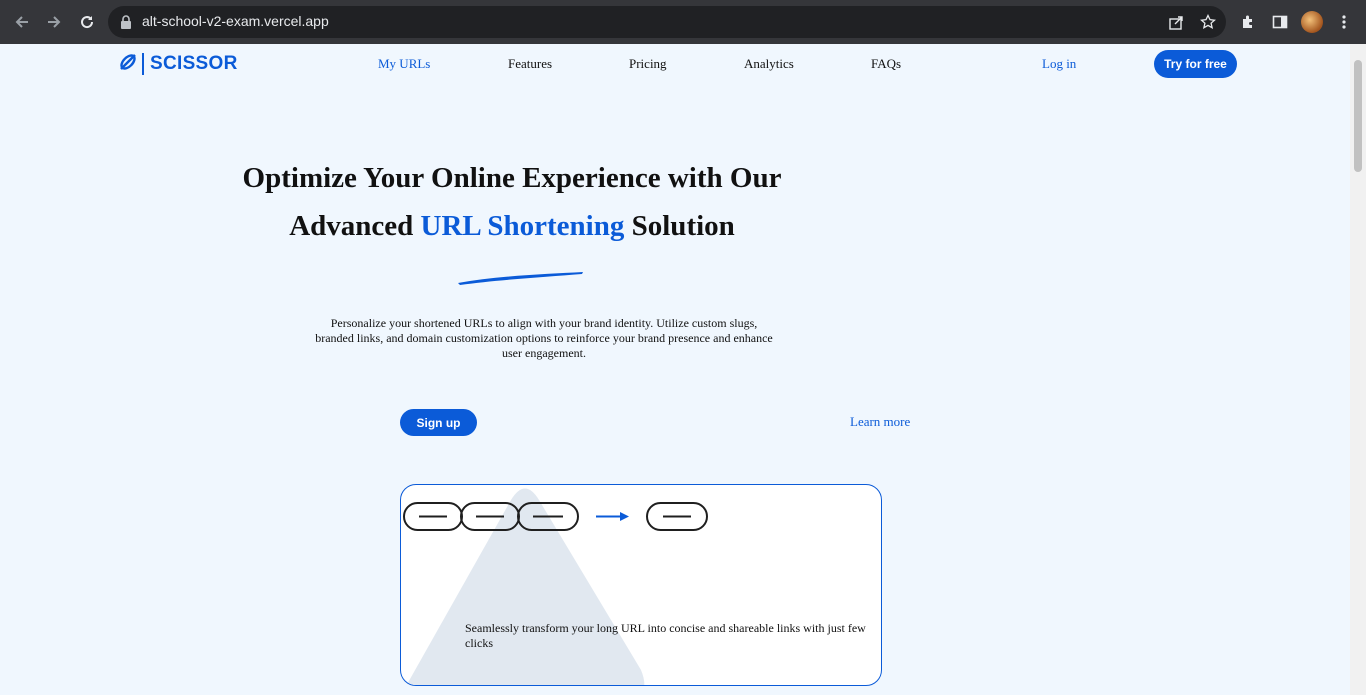 The width and height of the screenshot is (1366, 695). I want to click on side-panel-icon, so click(1280, 22).